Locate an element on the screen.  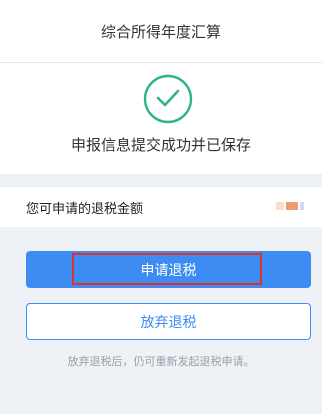
give-up-hint: 放弃退税后，仍可重新发起退税申请。 is located at coordinates (161, 361).